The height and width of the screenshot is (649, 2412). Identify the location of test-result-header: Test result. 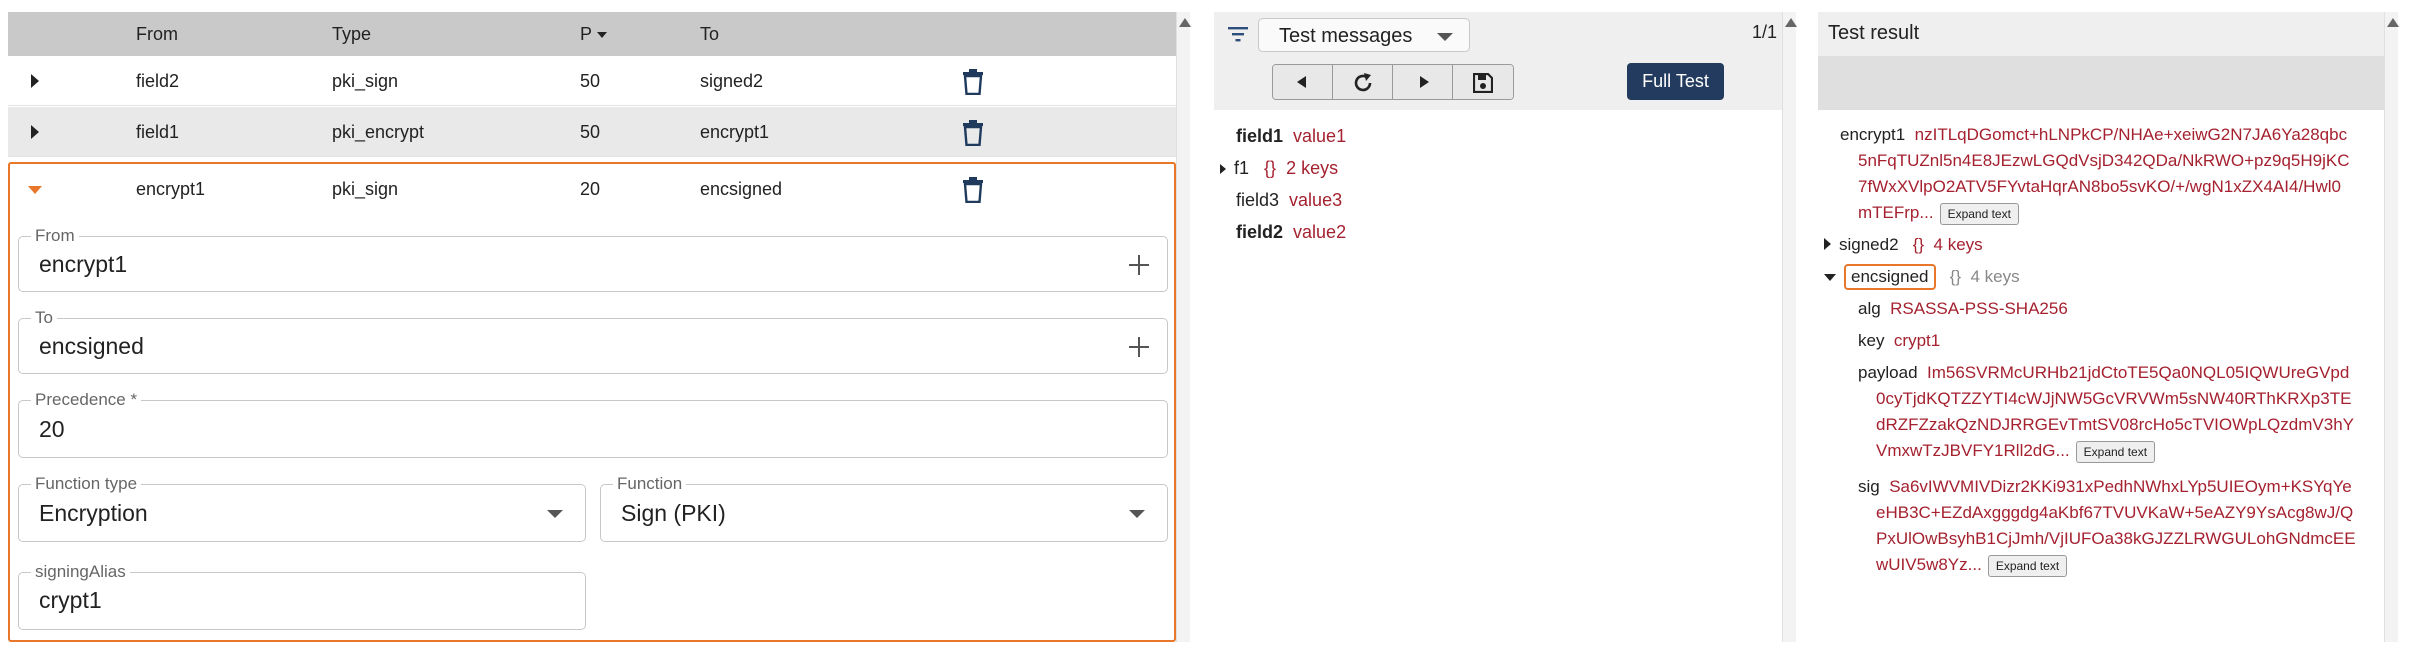
(2101, 34).